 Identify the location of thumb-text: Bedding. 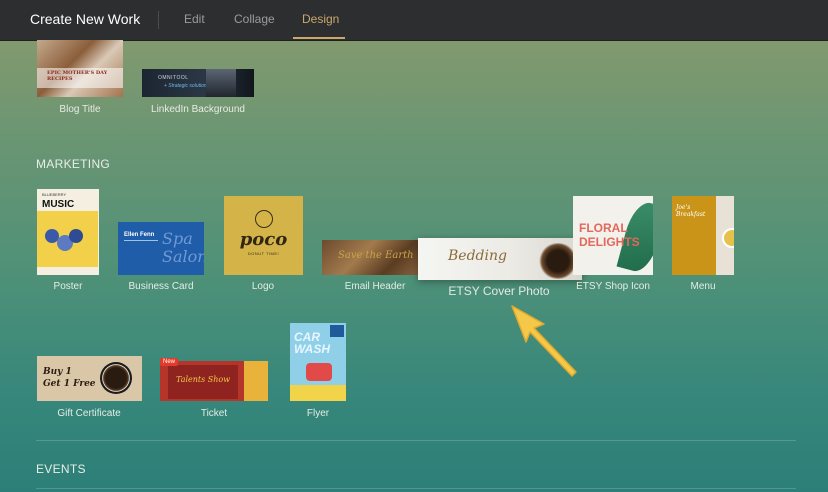
(477, 256).